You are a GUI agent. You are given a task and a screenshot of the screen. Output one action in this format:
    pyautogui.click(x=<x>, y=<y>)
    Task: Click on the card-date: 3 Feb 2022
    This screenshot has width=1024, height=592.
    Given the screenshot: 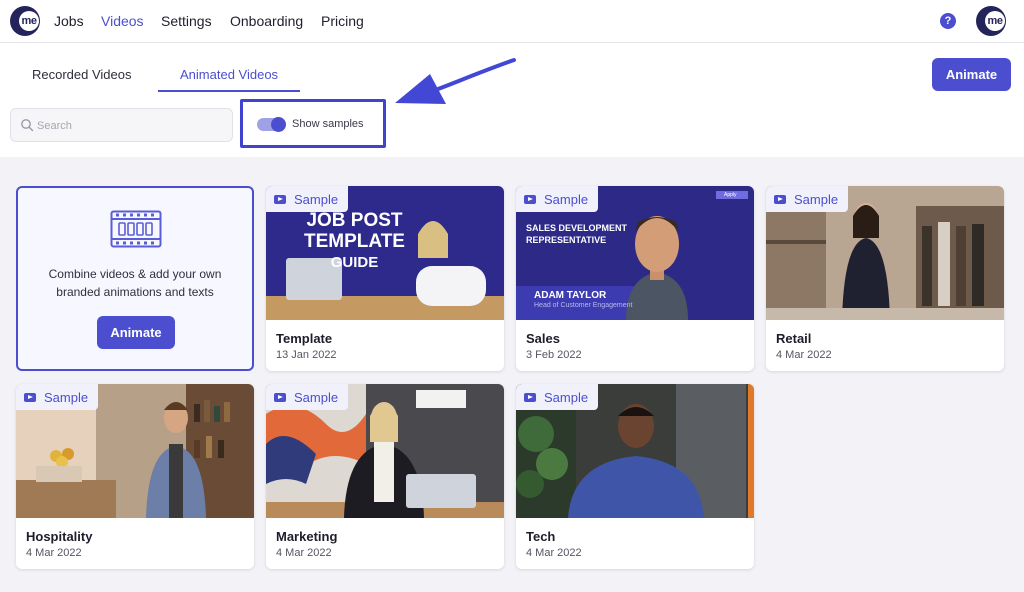 What is the action you would take?
    pyautogui.click(x=554, y=355)
    